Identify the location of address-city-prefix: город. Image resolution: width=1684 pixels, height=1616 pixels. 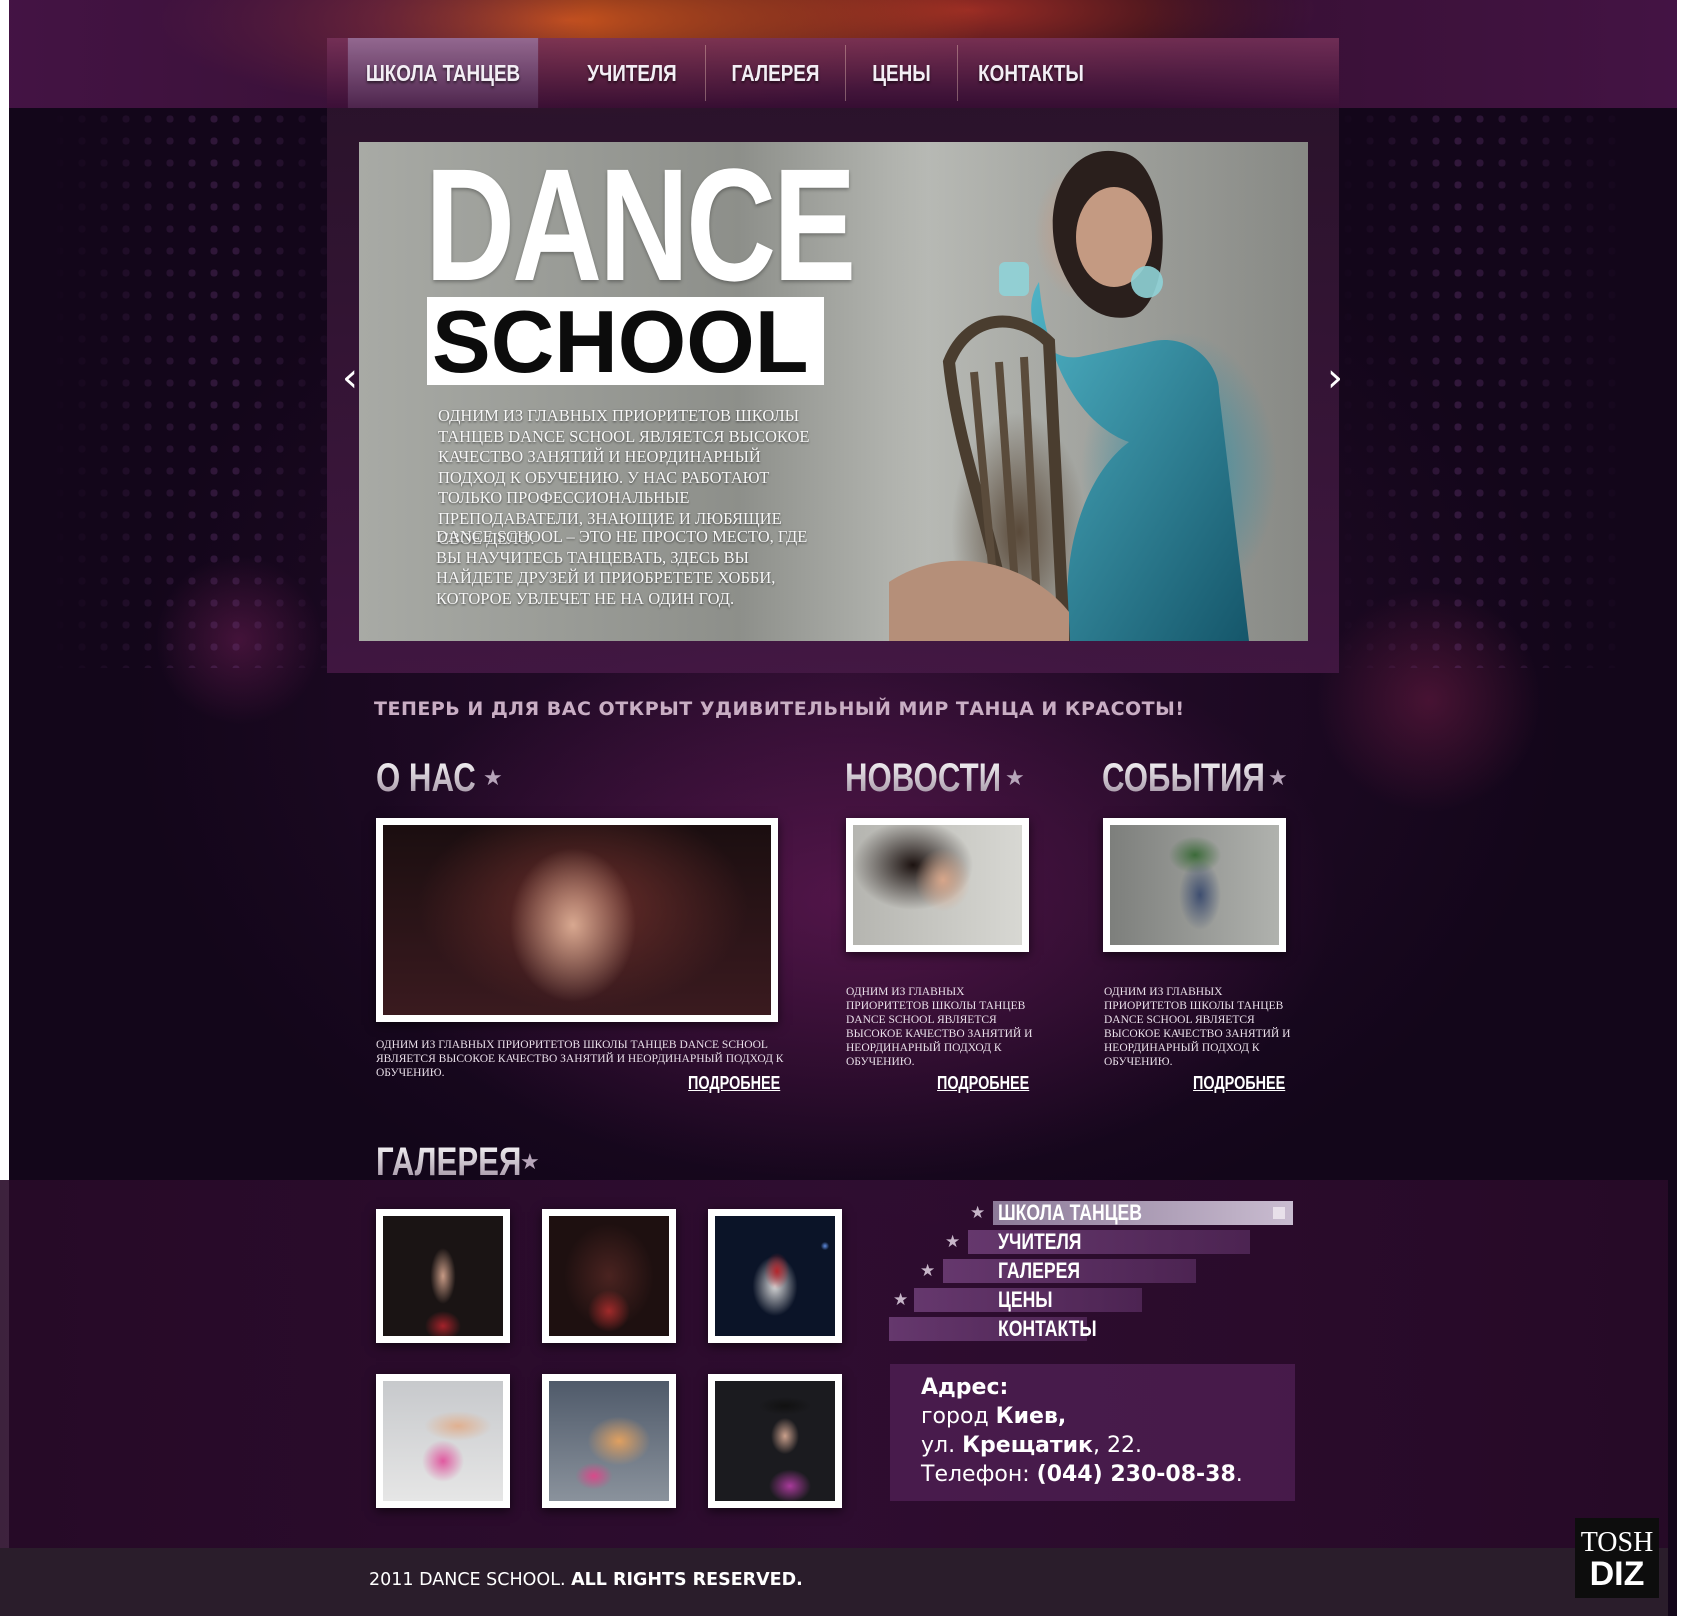
(958, 1416).